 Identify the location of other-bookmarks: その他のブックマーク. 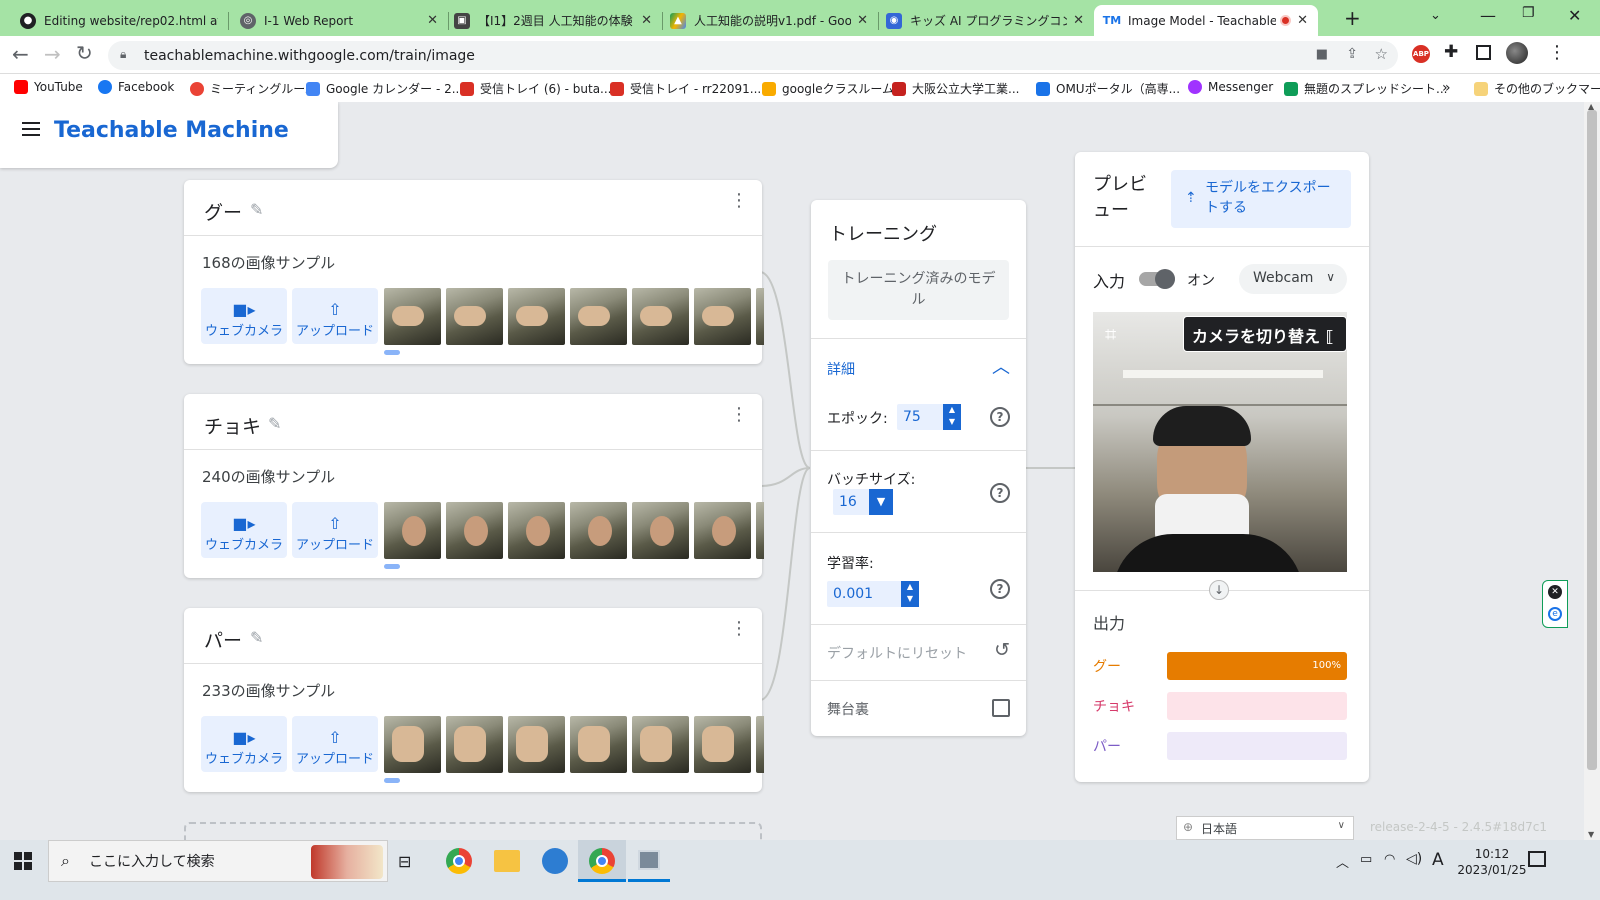
(1537, 88).